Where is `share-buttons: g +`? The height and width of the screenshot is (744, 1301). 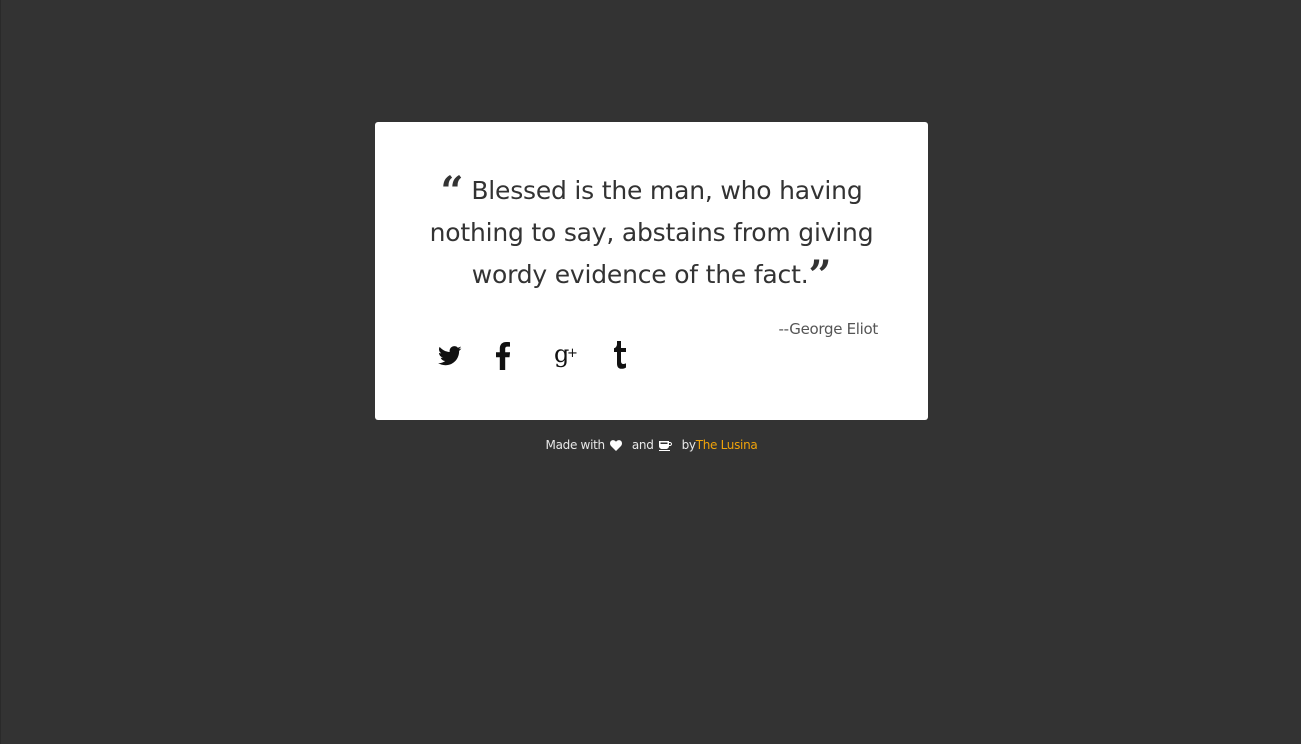 share-buttons: g + is located at coordinates (554, 356).